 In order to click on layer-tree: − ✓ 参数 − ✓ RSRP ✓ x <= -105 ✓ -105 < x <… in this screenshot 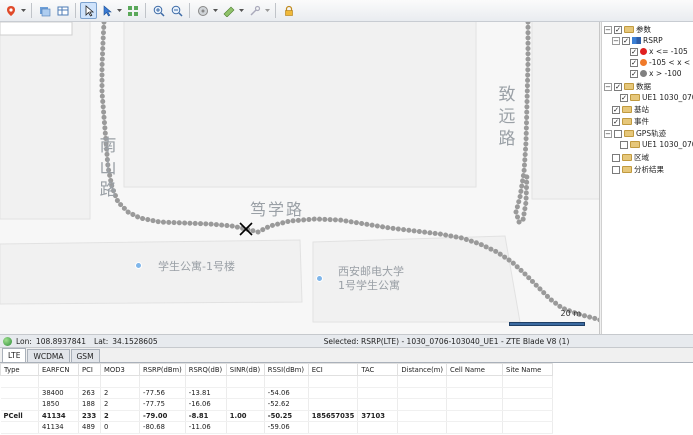, I will do `click(647, 178)`.